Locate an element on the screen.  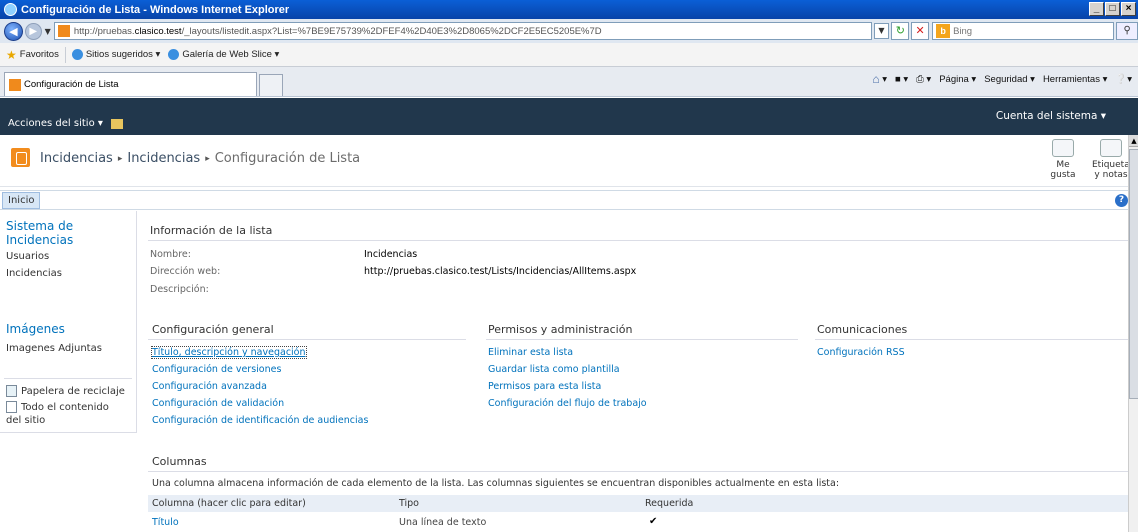
required-check-icon: ✔ is located at coordinates (653, 521).